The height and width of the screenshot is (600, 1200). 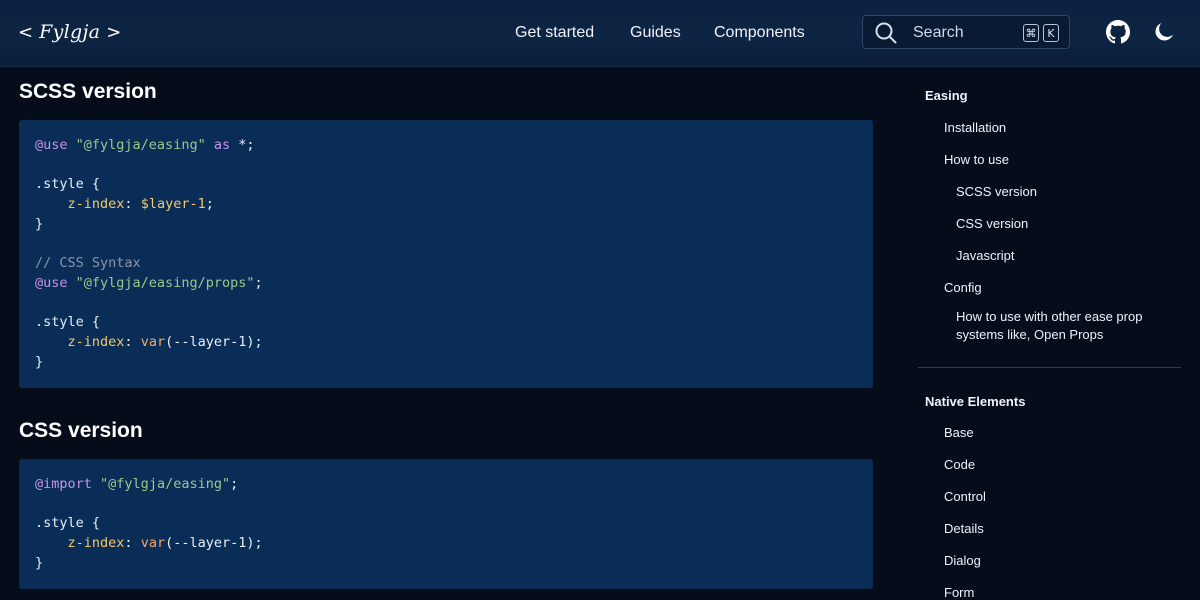 I want to click on toc-item: Base, so click(x=959, y=432).